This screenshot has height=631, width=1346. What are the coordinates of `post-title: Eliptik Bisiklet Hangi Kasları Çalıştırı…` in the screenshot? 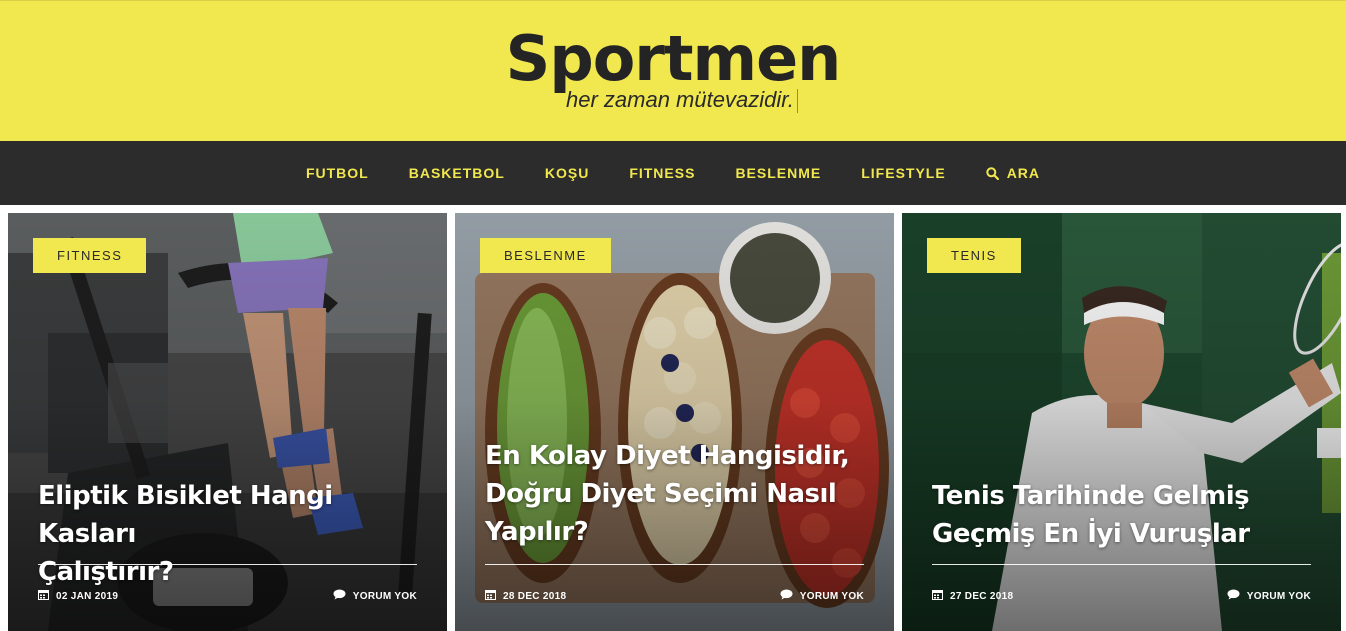 It's located at (227, 534).